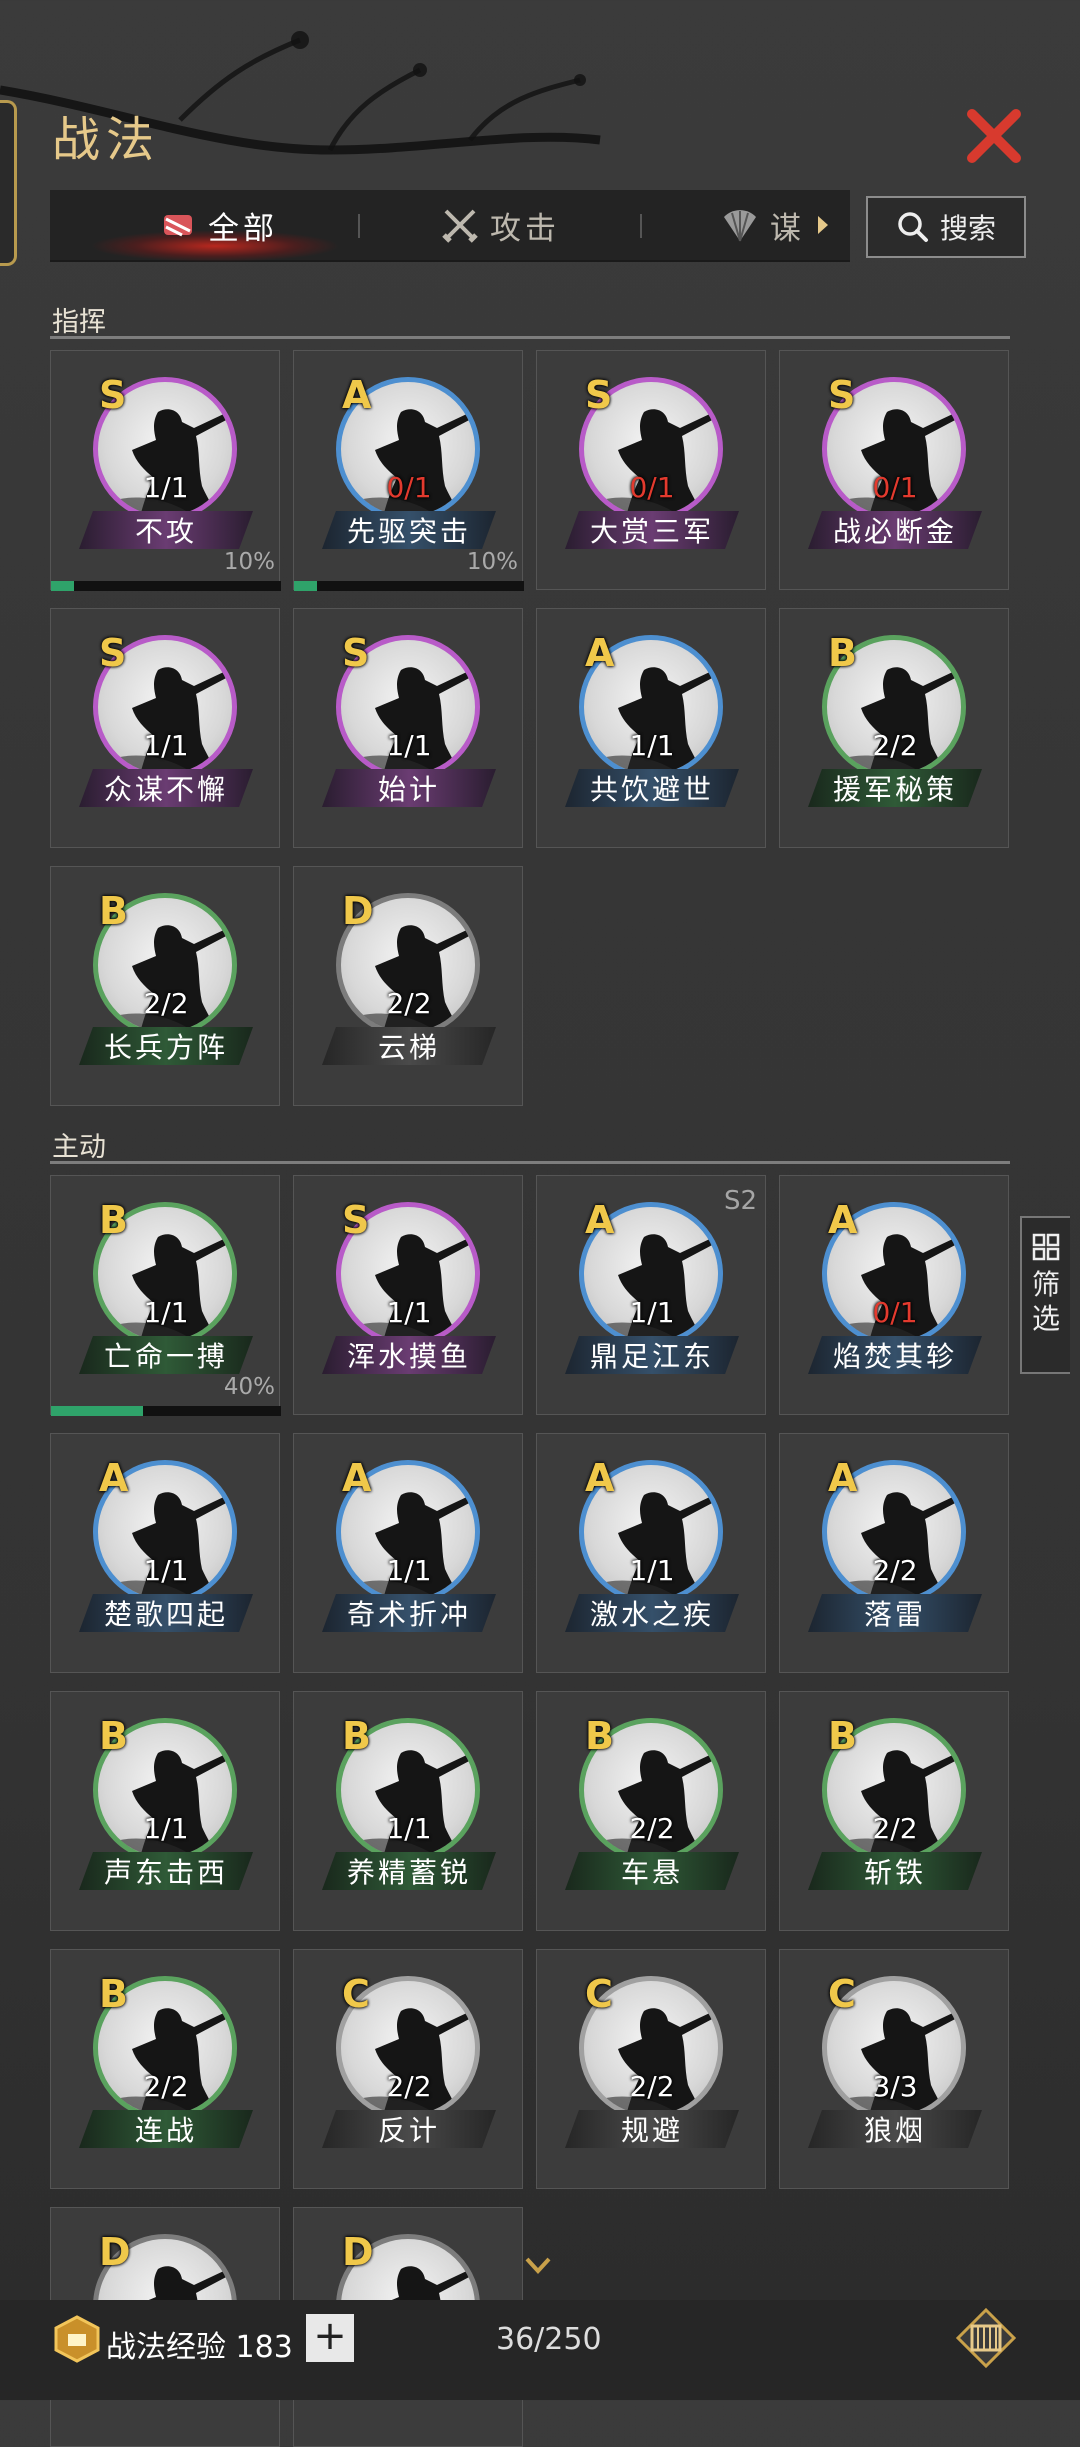 Image resolution: width=1080 pixels, height=2447 pixels. What do you see at coordinates (165, 728) in the screenshot?
I see `tactic-card: S 1/1 众谋不懈` at bounding box center [165, 728].